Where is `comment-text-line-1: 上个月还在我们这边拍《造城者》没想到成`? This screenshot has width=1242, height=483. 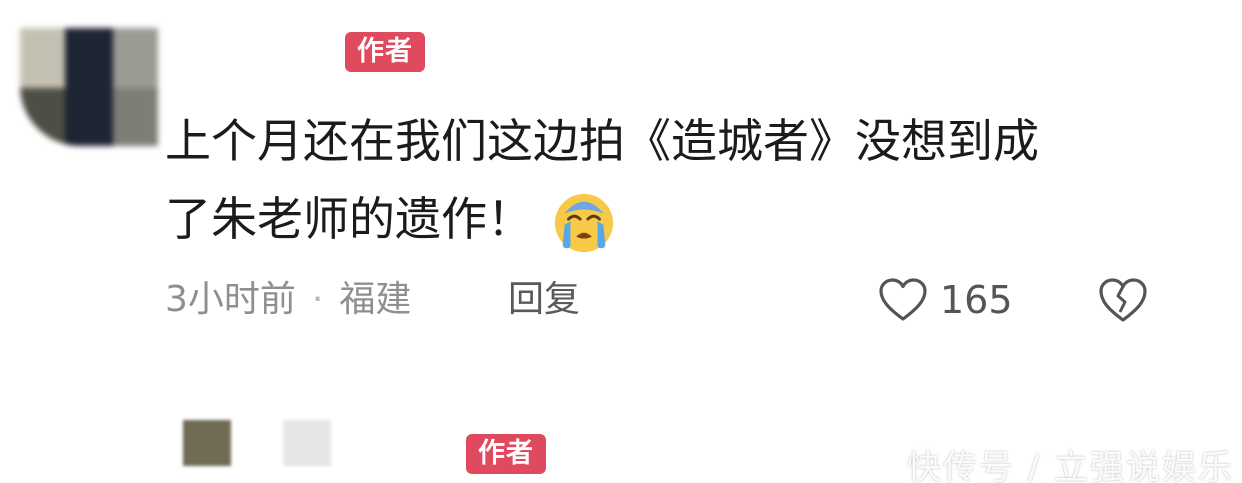 comment-text-line-1: 上个月还在我们这边拍《造城者》没想到成 is located at coordinates (602, 141).